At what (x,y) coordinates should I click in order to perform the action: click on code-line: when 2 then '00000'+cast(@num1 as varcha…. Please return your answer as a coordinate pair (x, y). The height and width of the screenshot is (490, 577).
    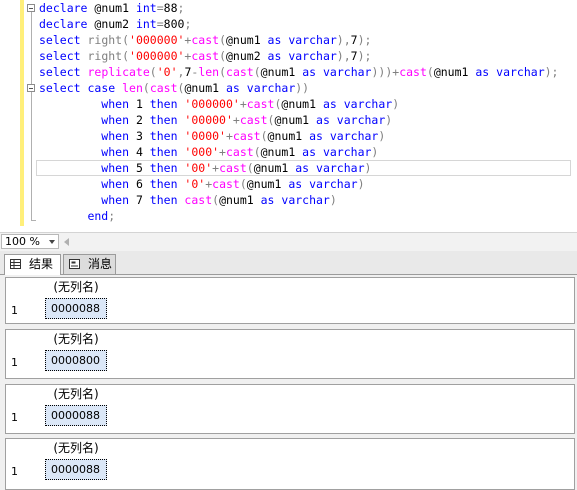
    Looking at the image, I should click on (298, 120).